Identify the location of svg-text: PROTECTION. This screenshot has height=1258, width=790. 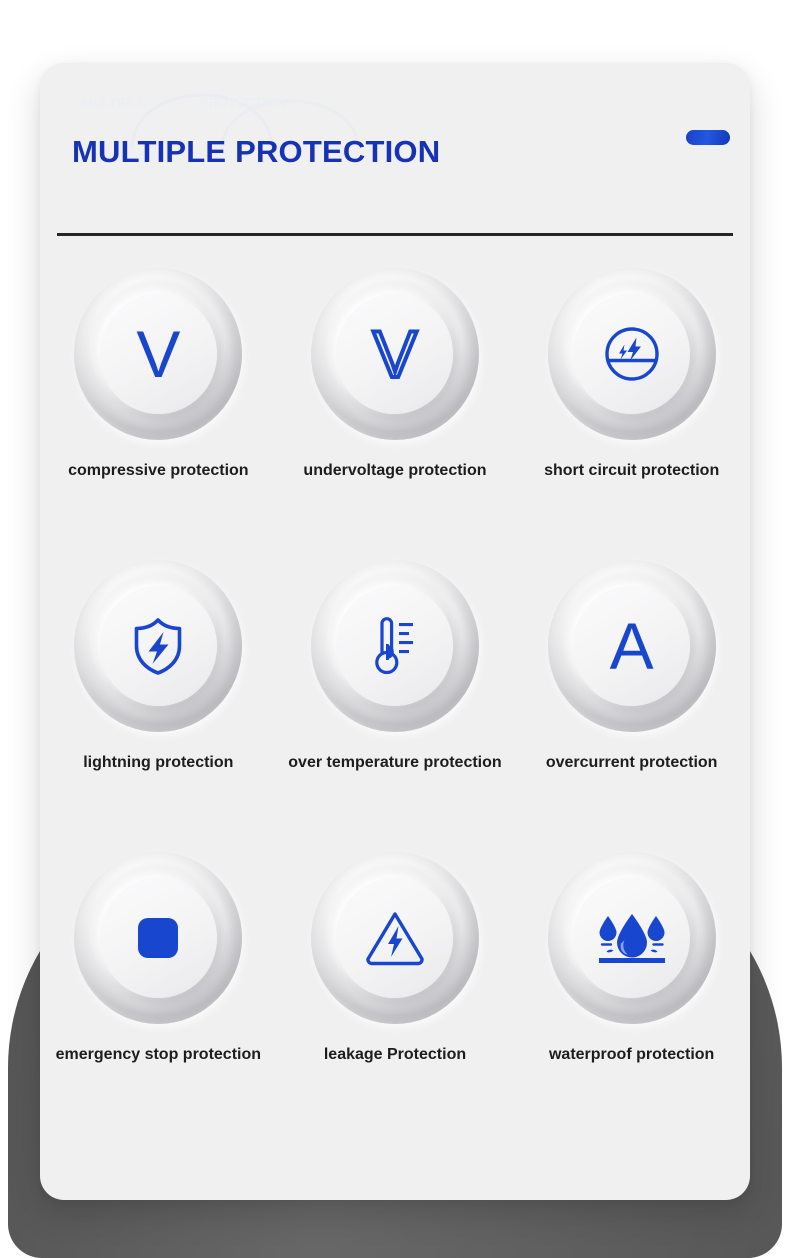
(242, 102).